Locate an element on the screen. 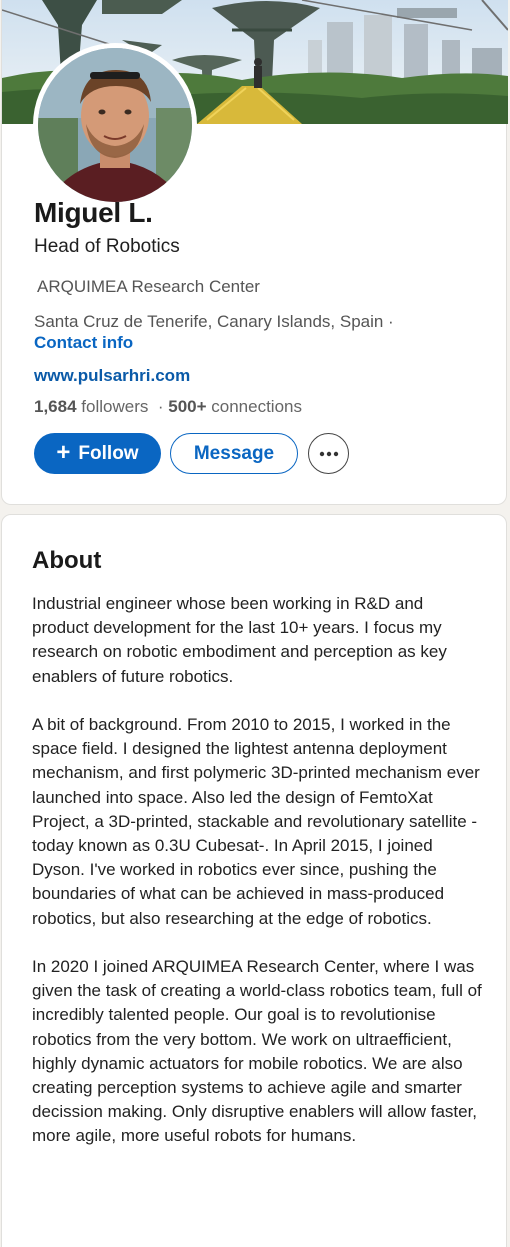 This screenshot has height=1247, width=510. website-link: www.pulsarhri.com is located at coordinates (112, 376).